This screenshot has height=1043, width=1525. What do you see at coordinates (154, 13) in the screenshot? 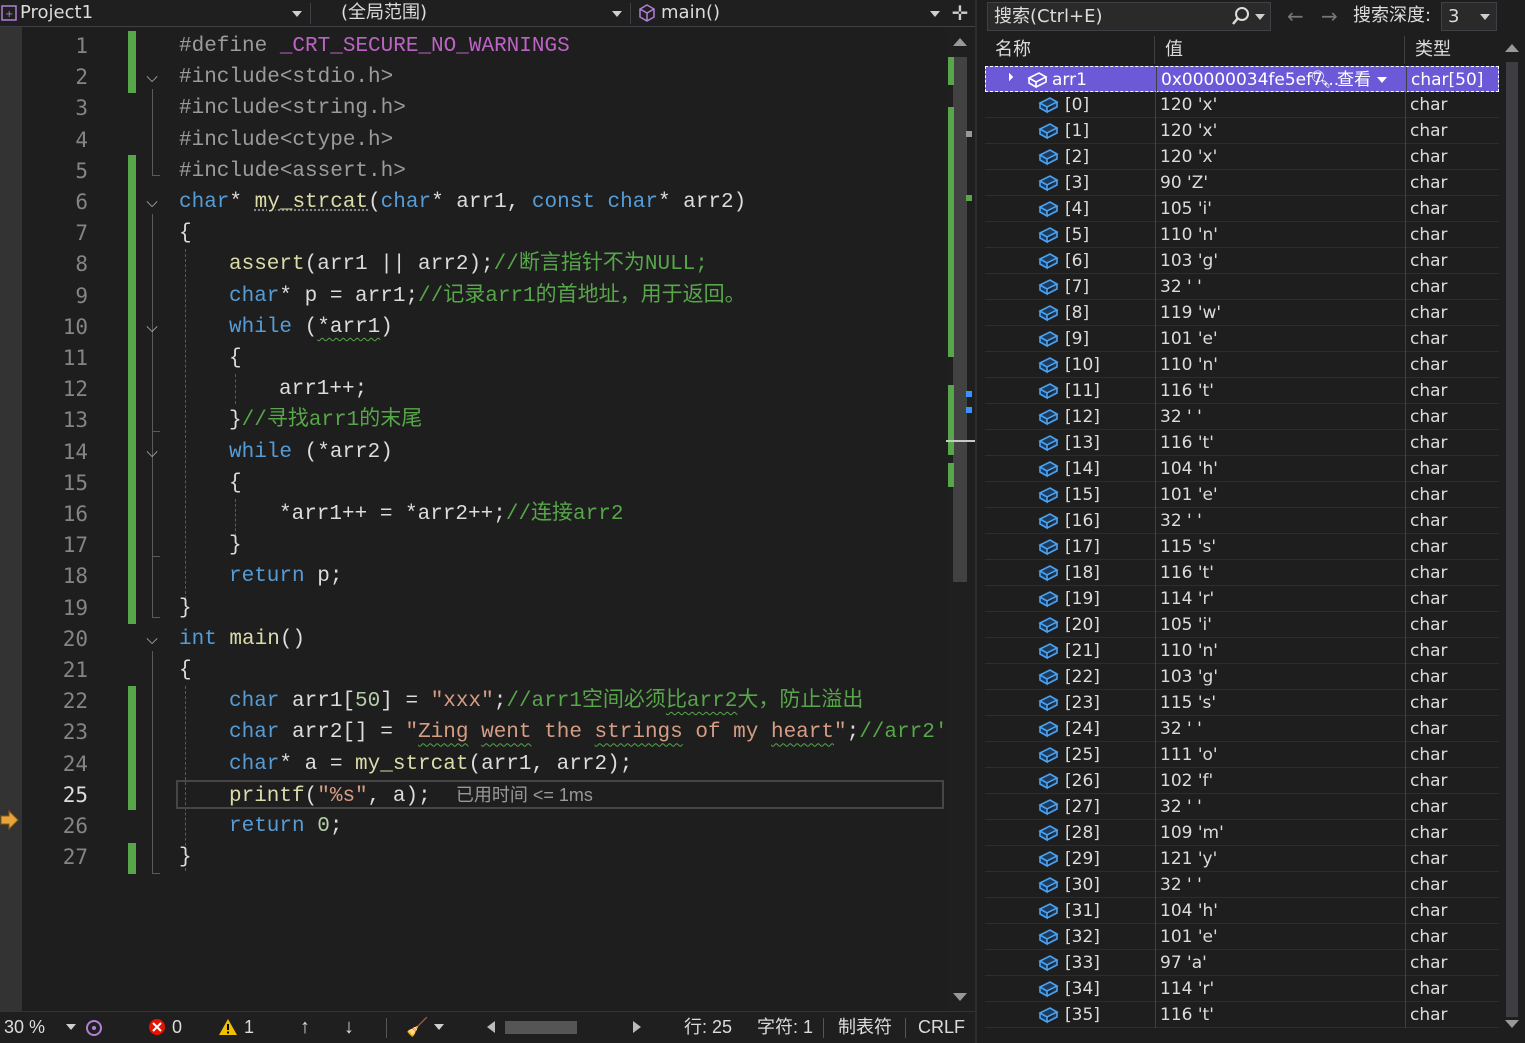
I see `project-dropdown: + Project1` at bounding box center [154, 13].